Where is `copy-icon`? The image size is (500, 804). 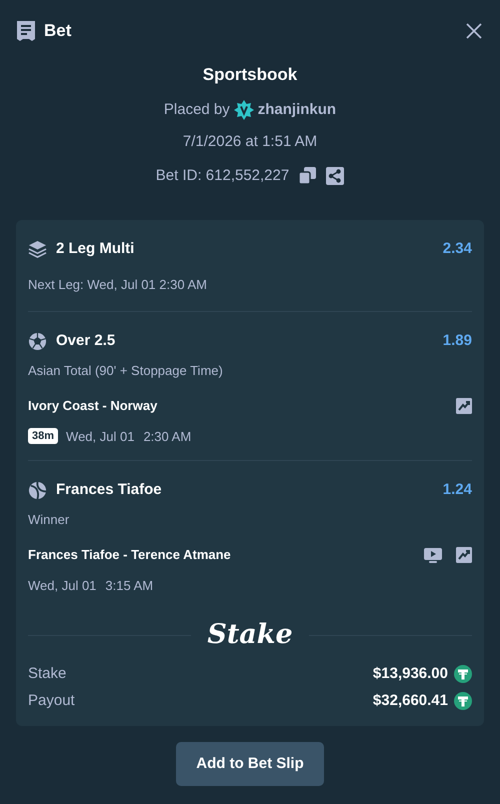
copy-icon is located at coordinates (307, 175).